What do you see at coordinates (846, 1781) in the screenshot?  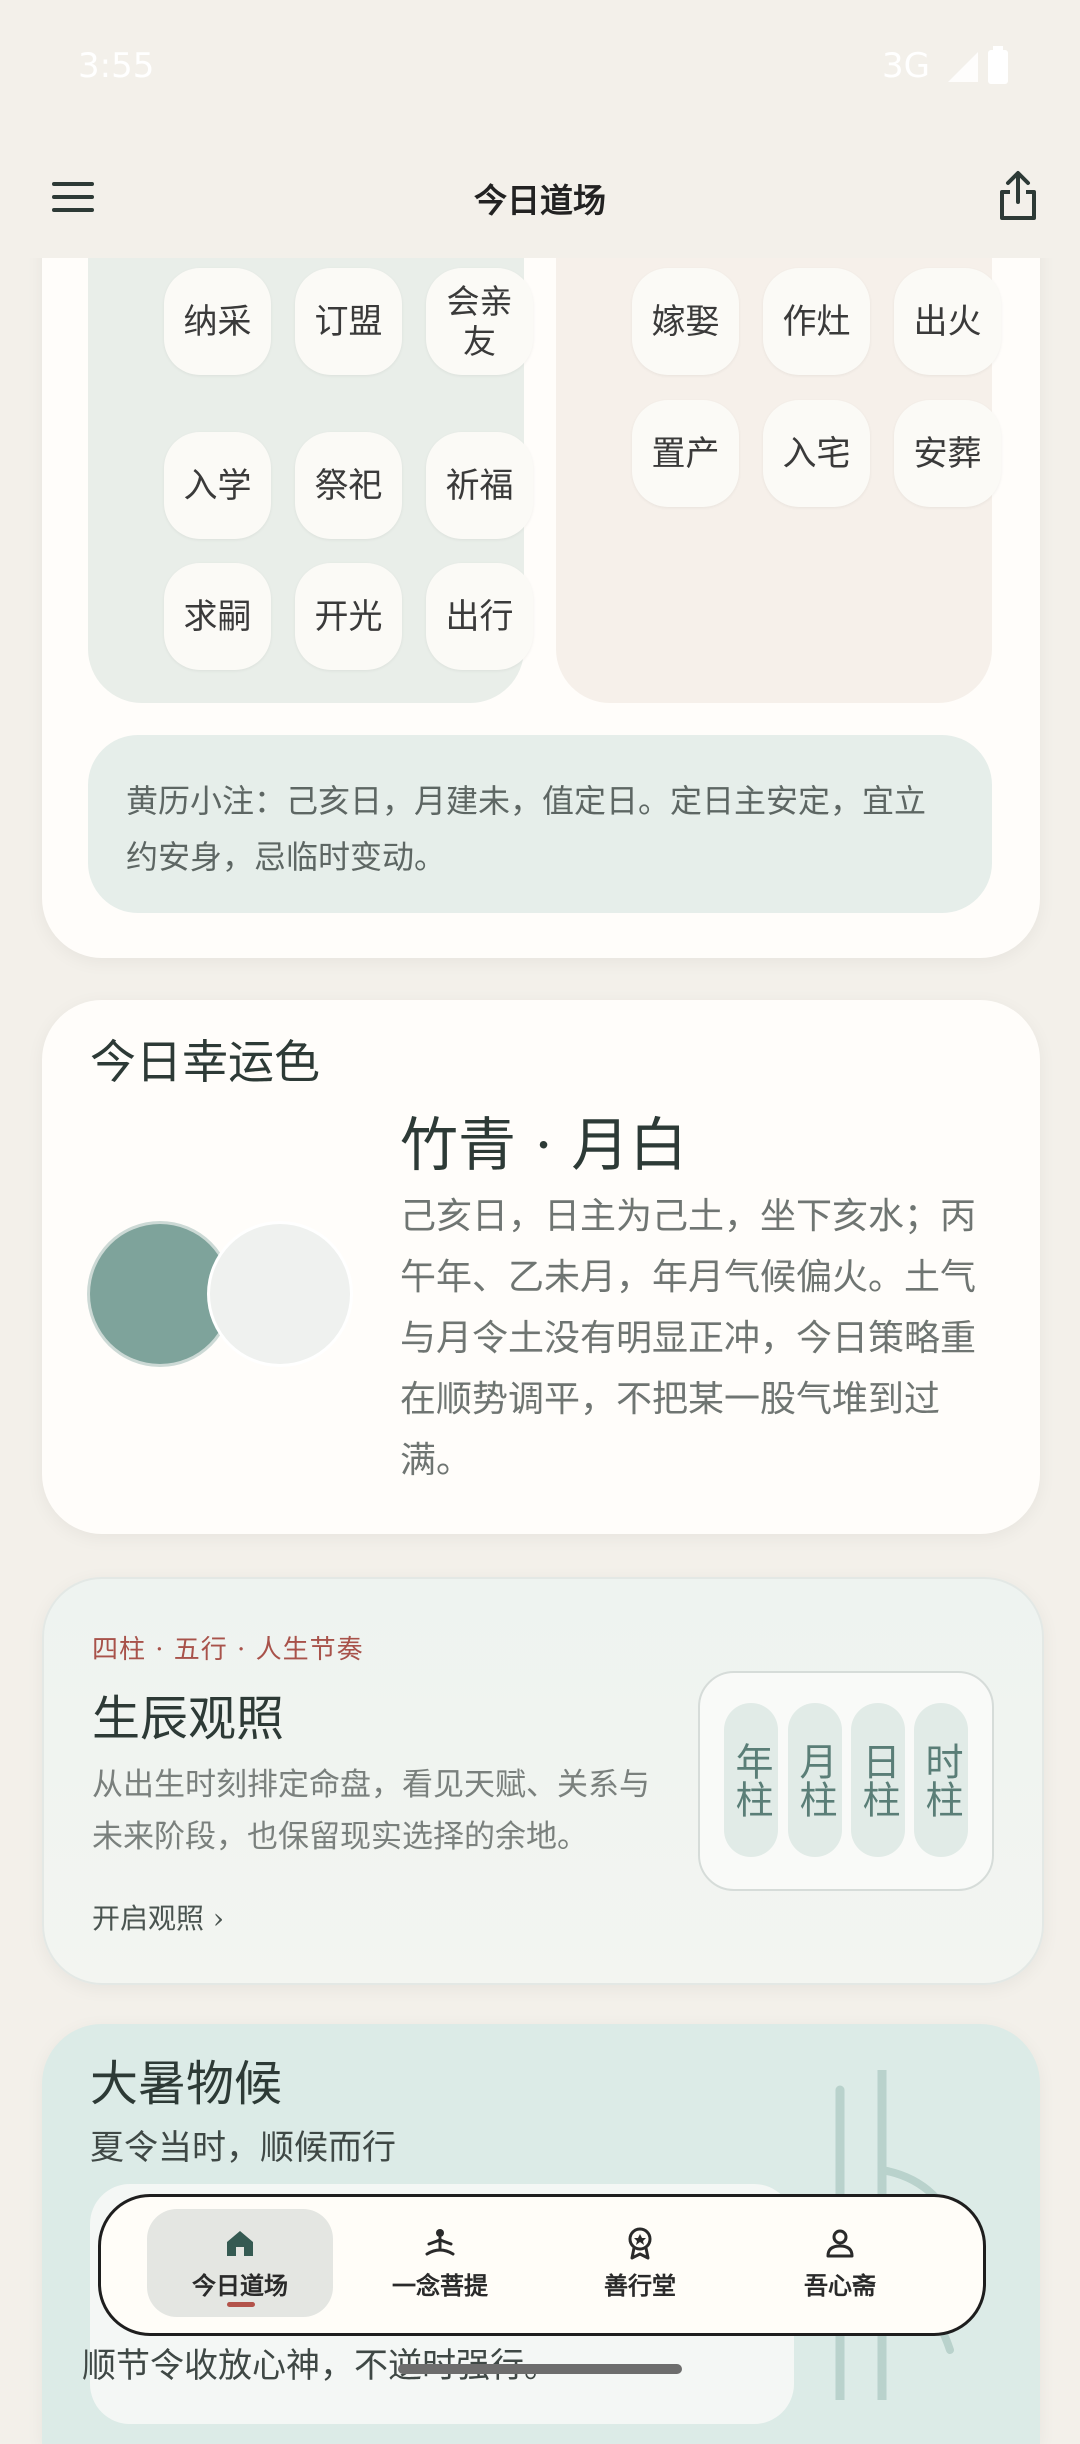 I see `pillars-panel: 年柱 月柱 日柱 时柱` at bounding box center [846, 1781].